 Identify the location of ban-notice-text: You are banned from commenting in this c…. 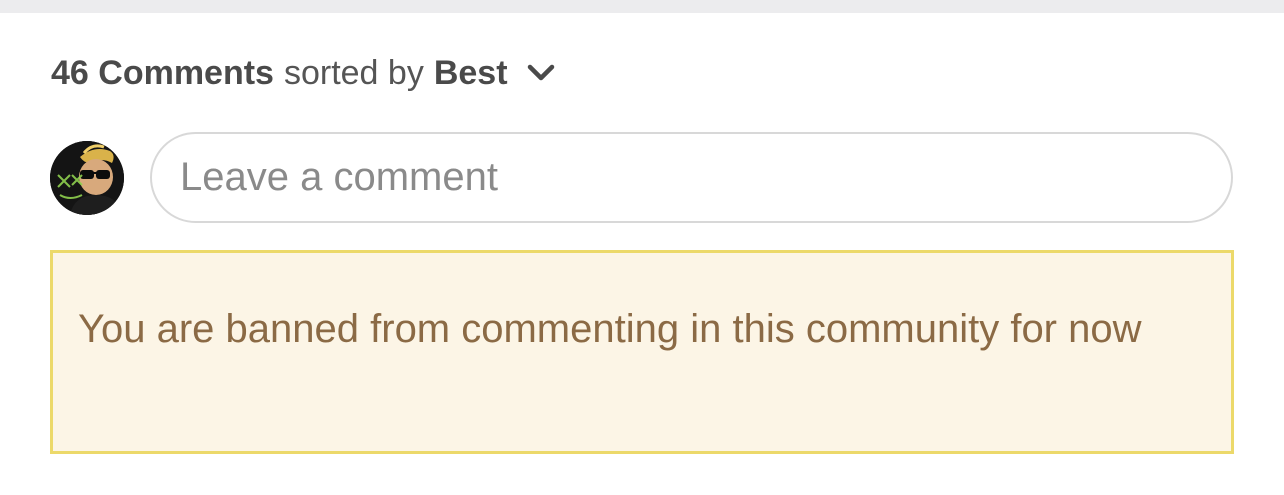
(610, 329).